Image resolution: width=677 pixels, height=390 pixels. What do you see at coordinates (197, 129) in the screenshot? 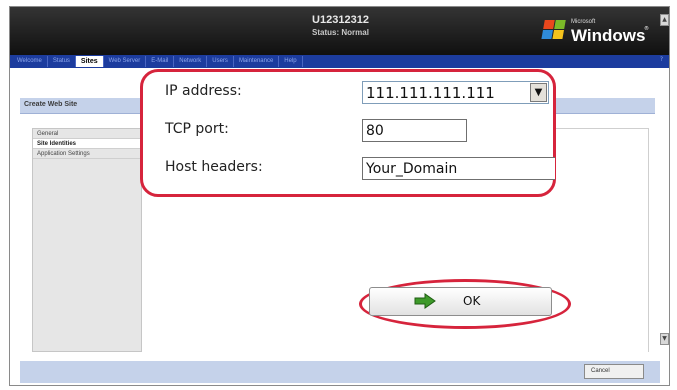
I see `tcp-port-label: TCP port:` at bounding box center [197, 129].